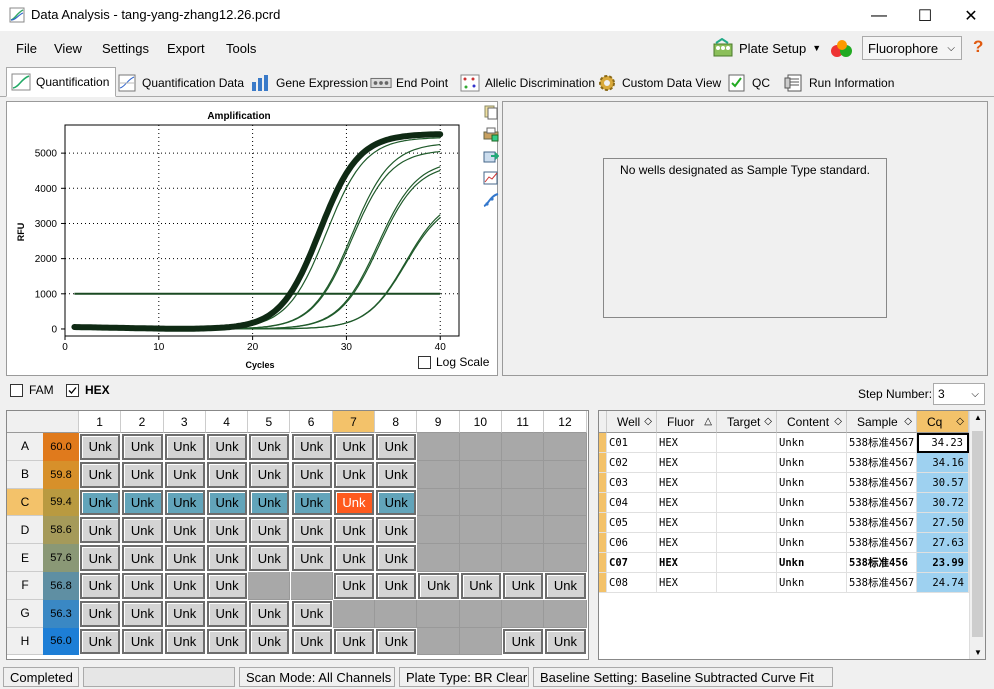 The height and width of the screenshot is (689, 994). What do you see at coordinates (125, 48) in the screenshot?
I see `menu-settings: Settings` at bounding box center [125, 48].